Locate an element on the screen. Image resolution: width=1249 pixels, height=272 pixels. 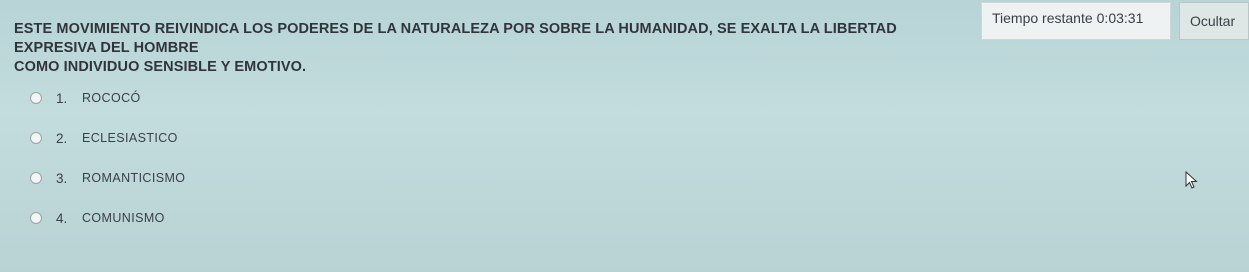
option-label: ECLESIASTICO is located at coordinates (130, 138).